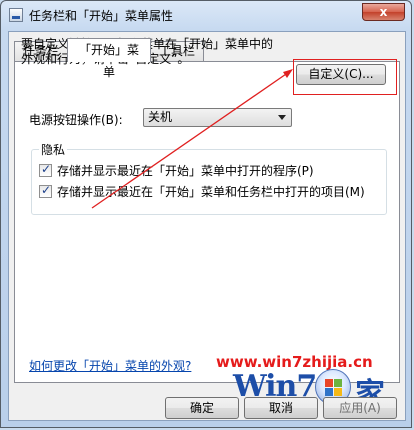 This screenshot has height=430, width=414. Describe the element at coordinates (101, 16) in the screenshot. I see `window-title: 任务栏和「开始」菜单属性` at that location.